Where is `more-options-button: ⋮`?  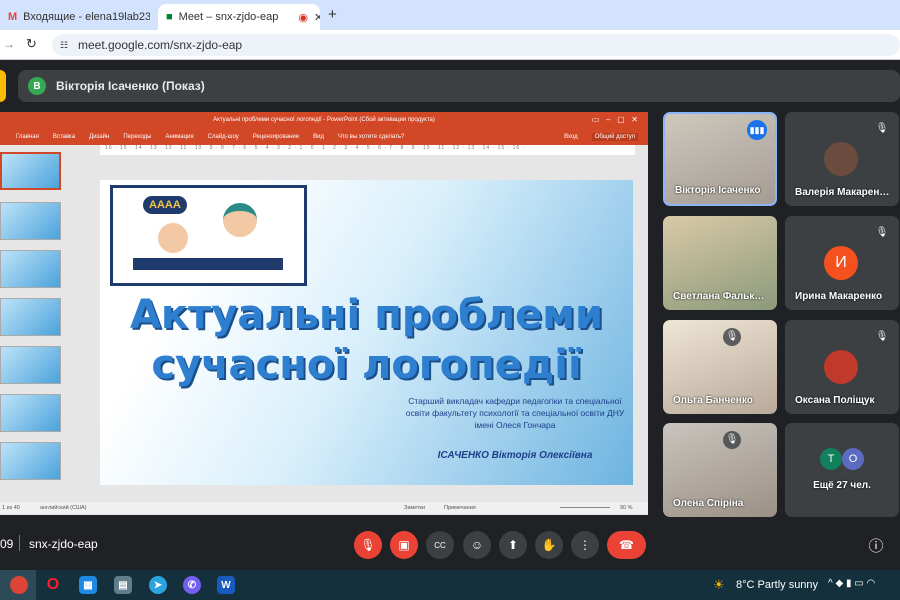 more-options-button: ⋮ is located at coordinates (585, 545).